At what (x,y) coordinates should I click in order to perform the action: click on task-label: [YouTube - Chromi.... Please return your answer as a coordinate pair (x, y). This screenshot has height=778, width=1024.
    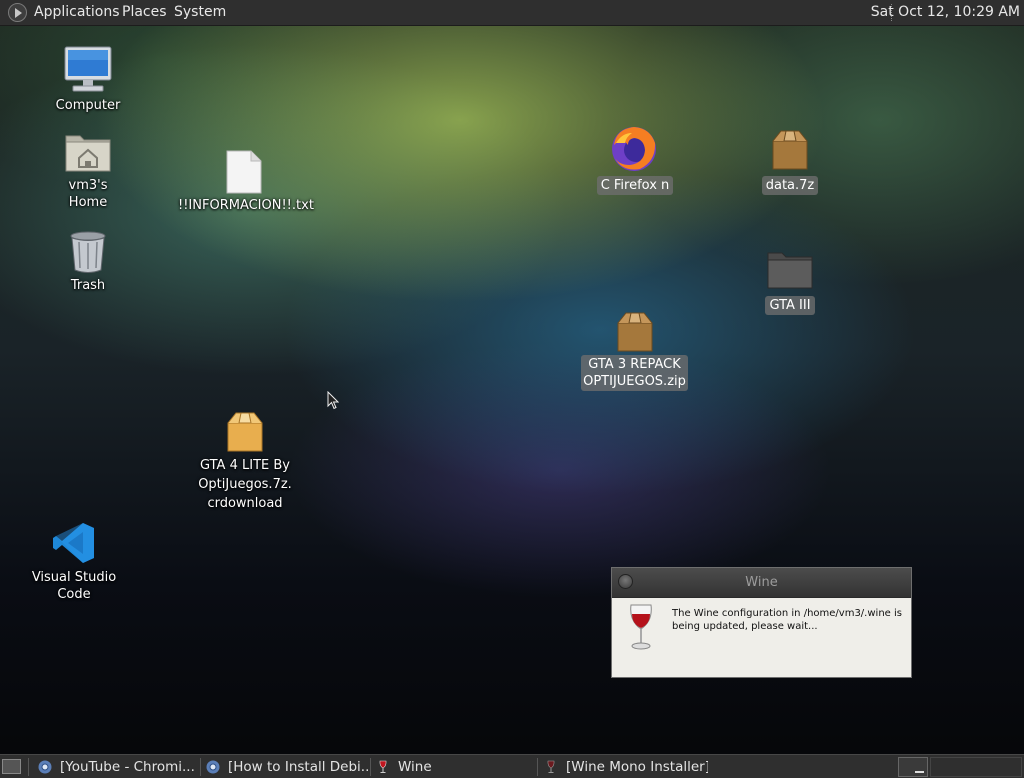
    Looking at the image, I should click on (127, 767).